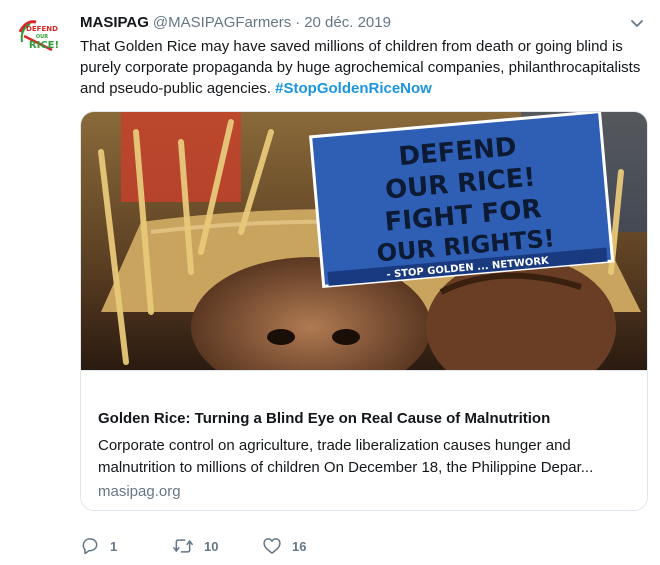 This screenshot has height=565, width=660. What do you see at coordinates (90, 546) in the screenshot?
I see `reply-icon` at bounding box center [90, 546].